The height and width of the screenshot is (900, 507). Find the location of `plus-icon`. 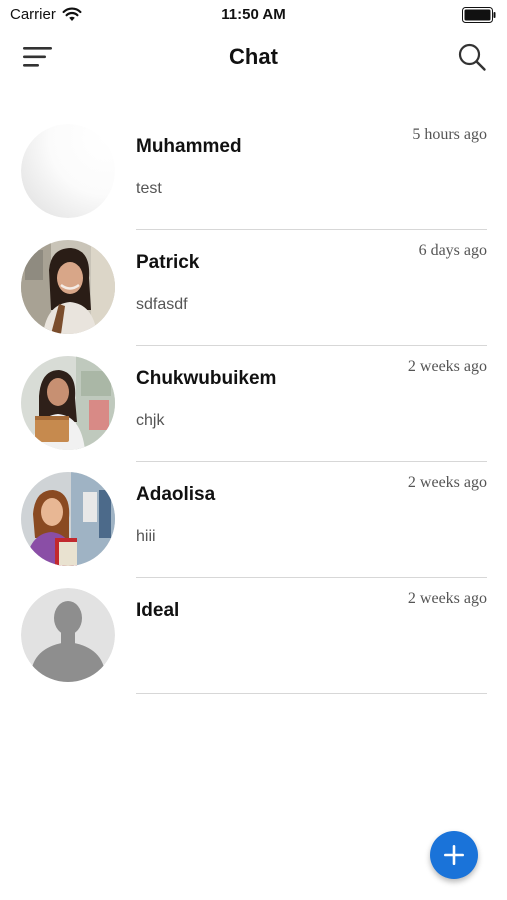

plus-icon is located at coordinates (454, 855).